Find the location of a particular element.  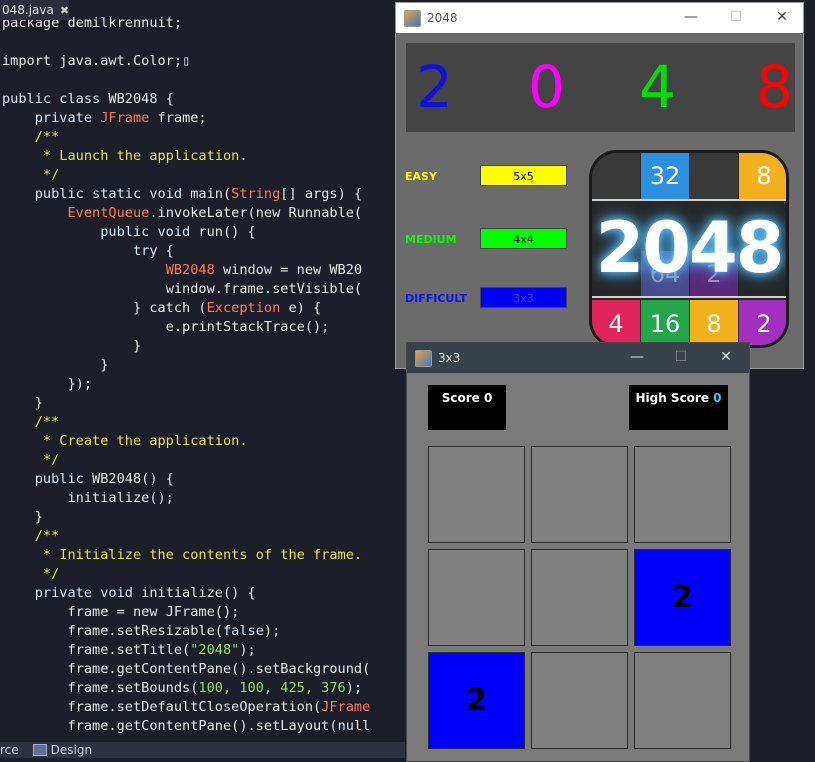

banner-digit: 0 is located at coordinates (546, 87).